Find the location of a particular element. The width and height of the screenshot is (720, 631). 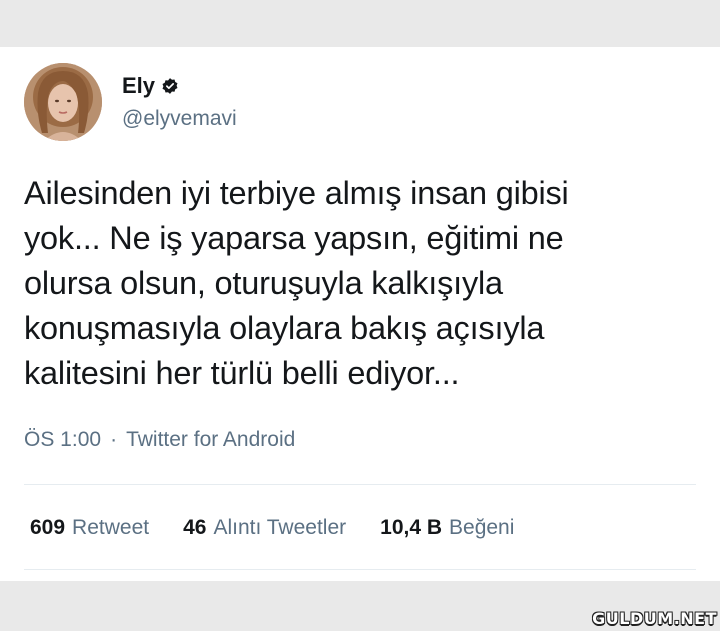

author-display-name: Ely is located at coordinates (138, 86).